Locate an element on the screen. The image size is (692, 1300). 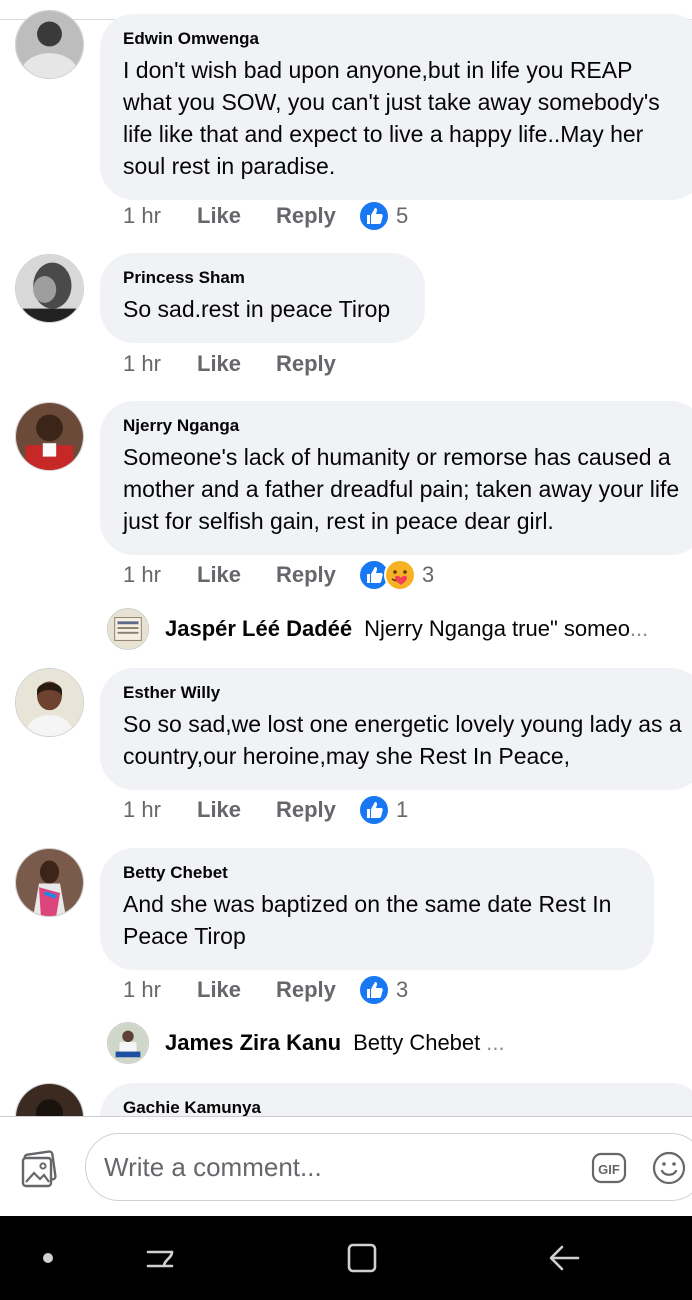
dot-icon is located at coordinates (48, 1258).